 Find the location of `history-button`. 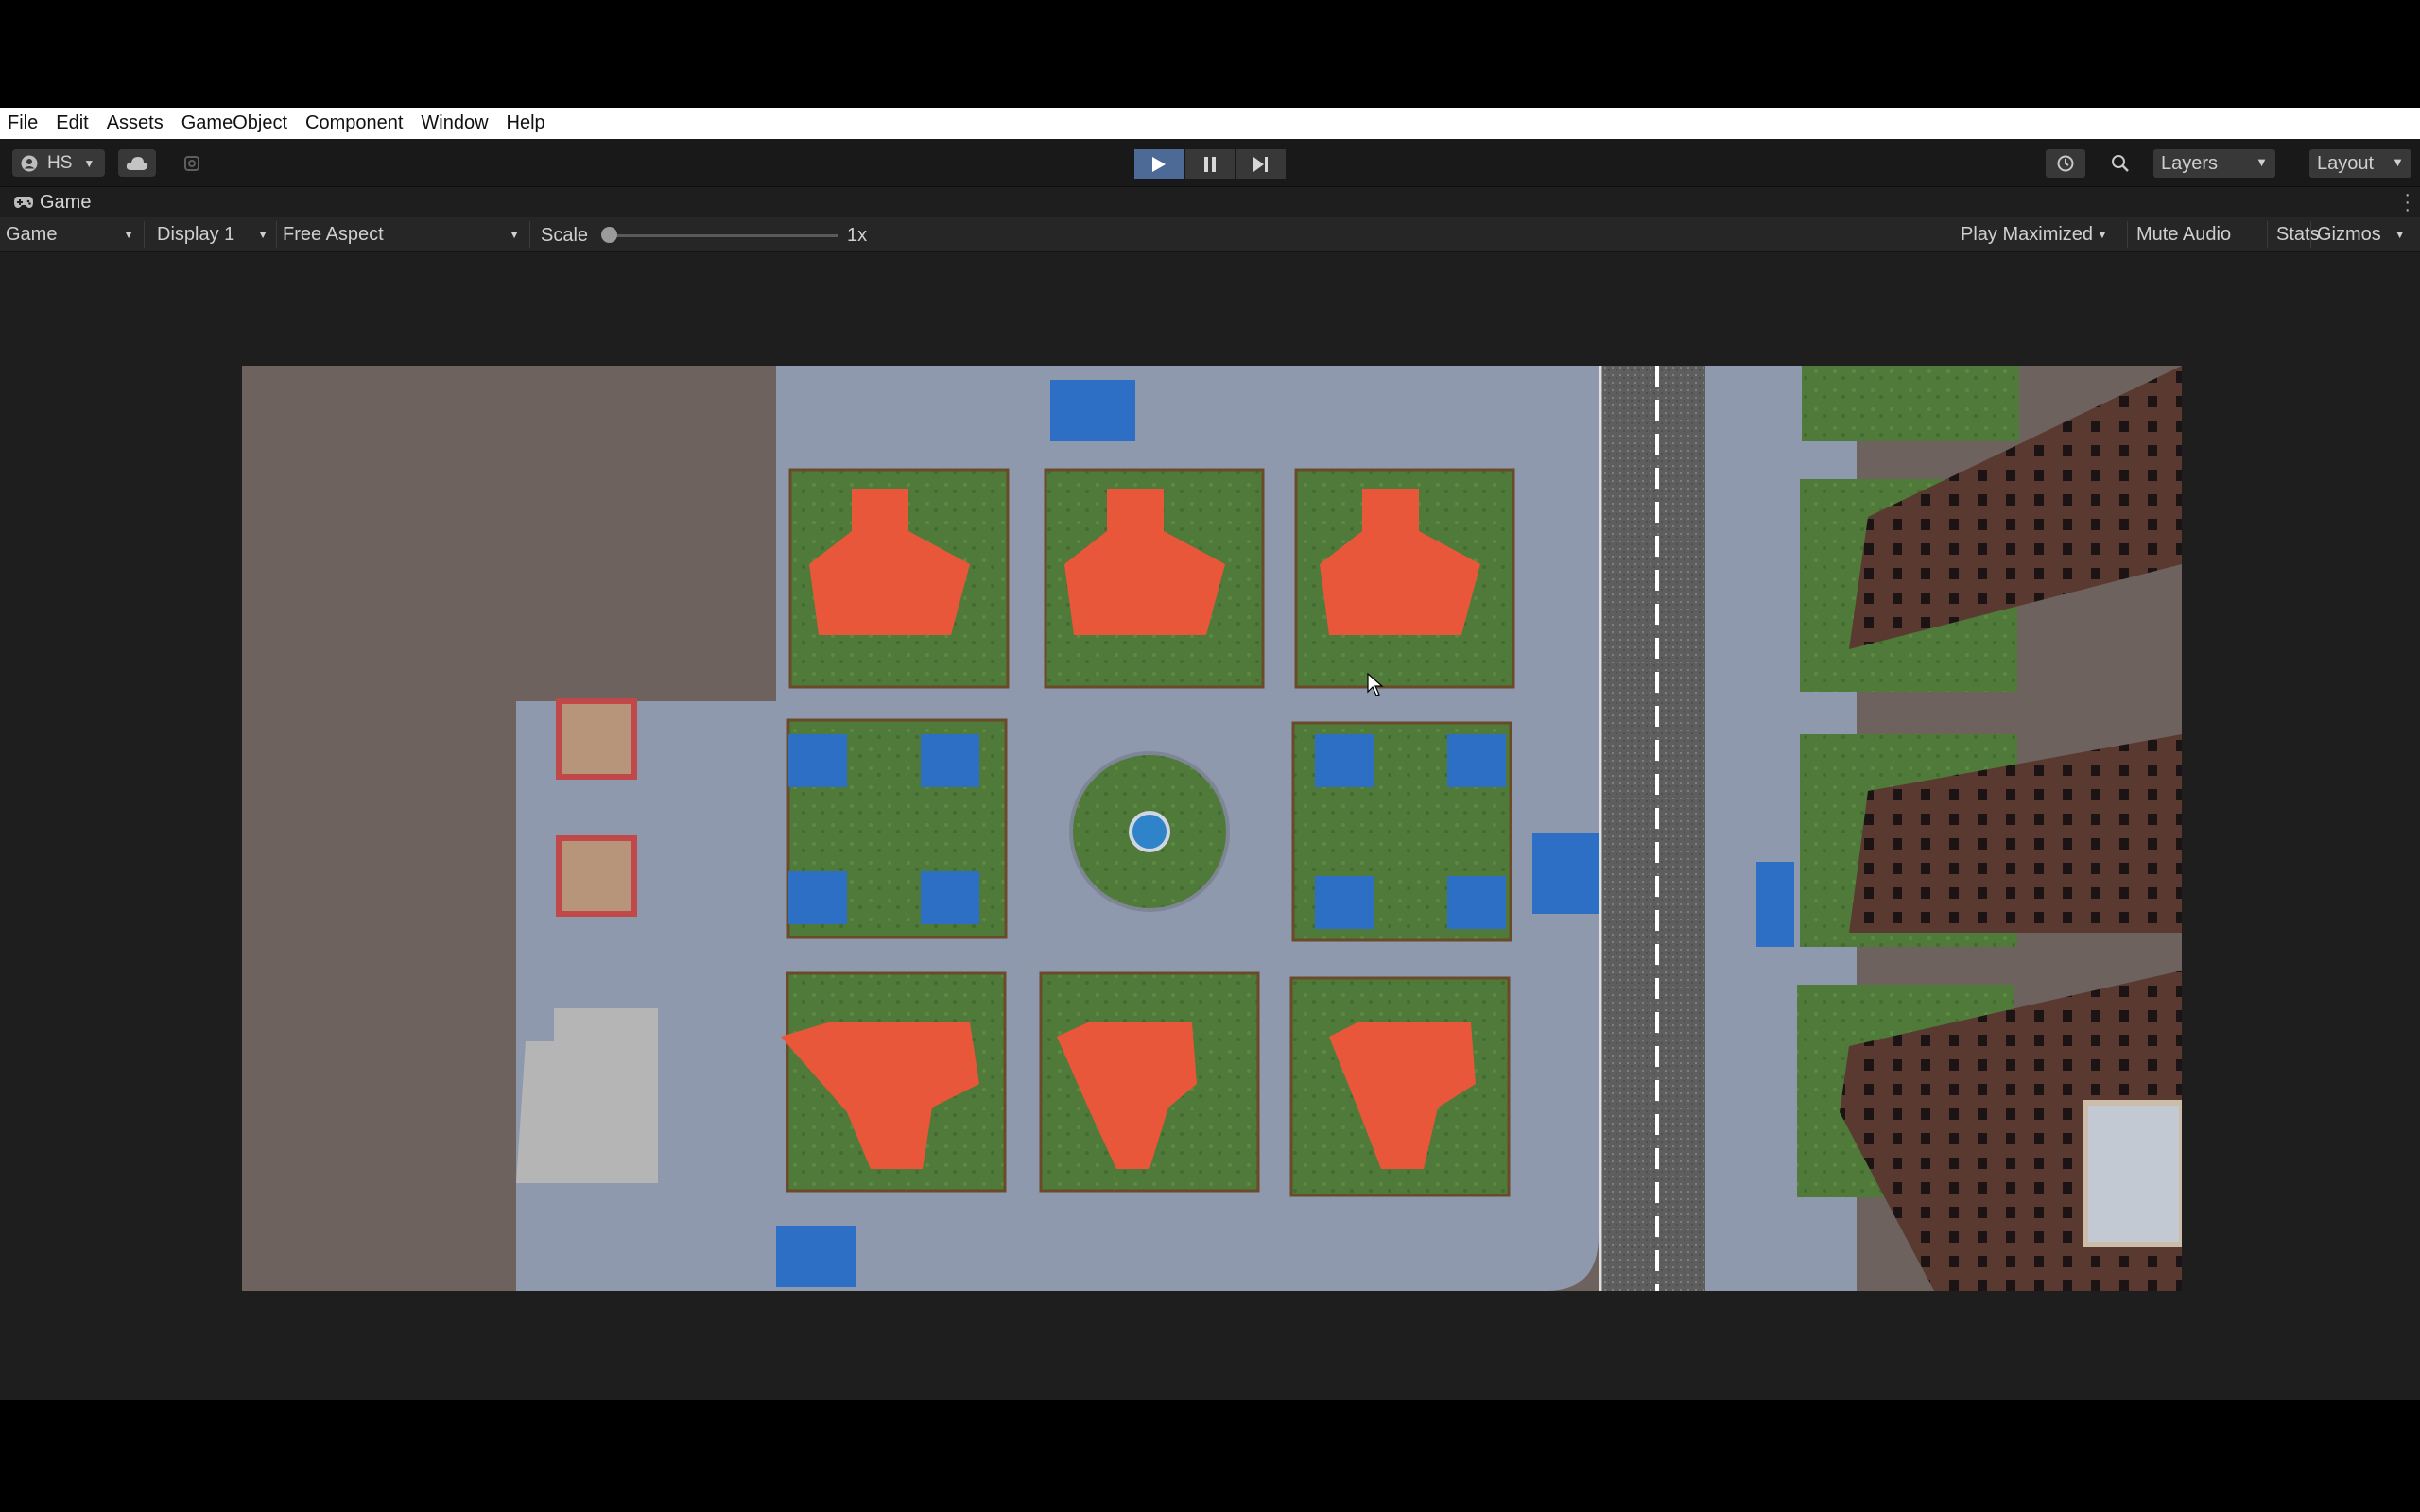

history-button is located at coordinates (2065, 163).